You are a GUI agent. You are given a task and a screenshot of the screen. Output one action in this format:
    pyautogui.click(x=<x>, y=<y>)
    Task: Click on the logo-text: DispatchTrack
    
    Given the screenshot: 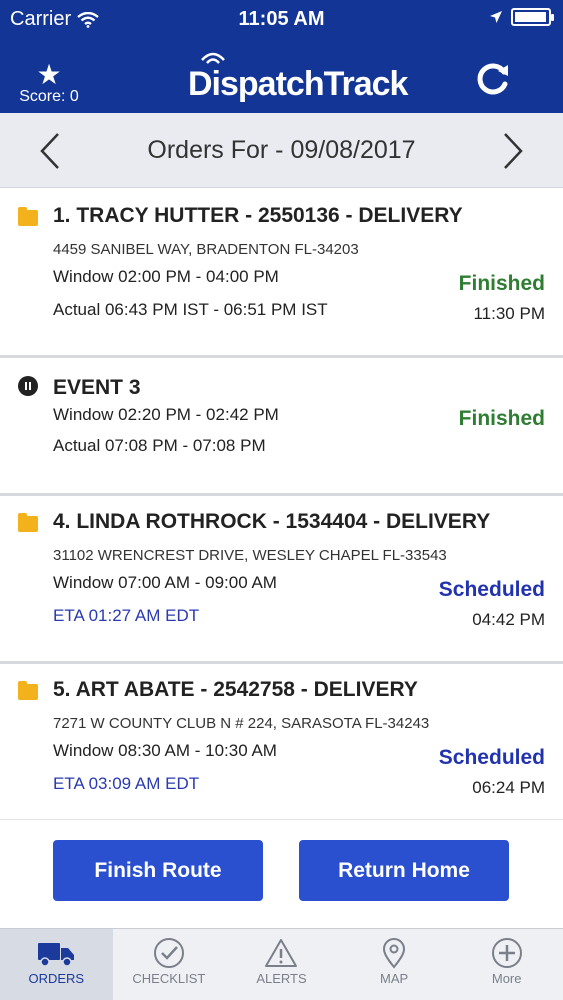 What is the action you would take?
    pyautogui.click(x=298, y=84)
    